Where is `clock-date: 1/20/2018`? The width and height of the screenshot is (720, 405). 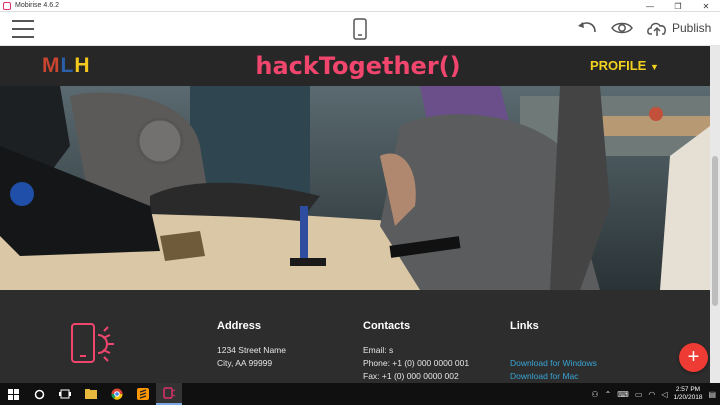
clock-date: 1/20/2018 is located at coordinates (688, 397).